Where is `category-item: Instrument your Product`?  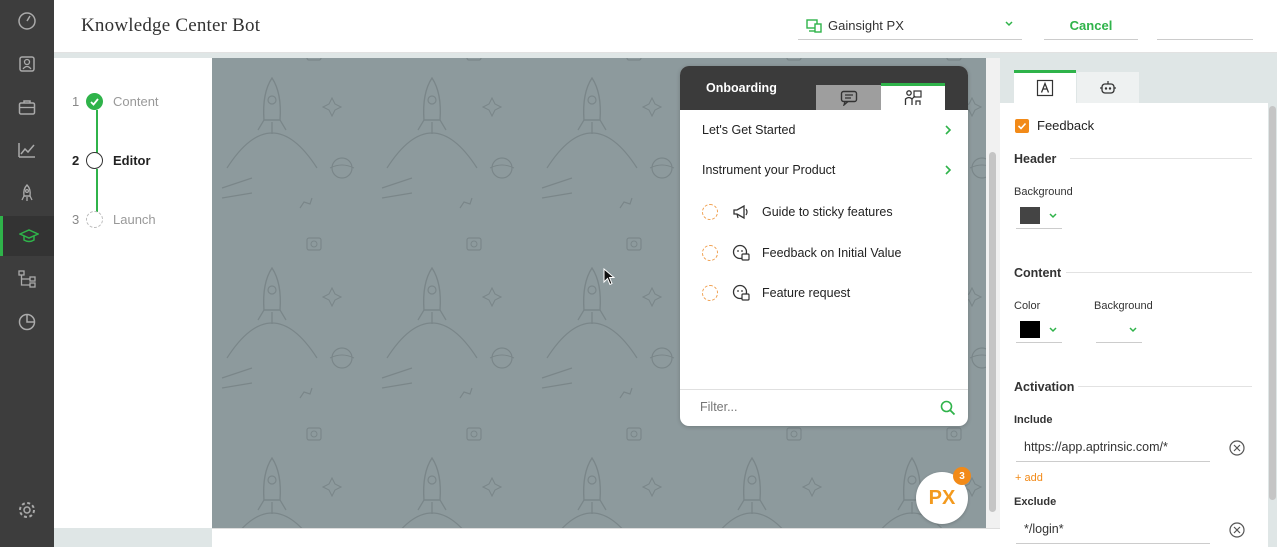 category-item: Instrument your Product is located at coordinates (827, 170).